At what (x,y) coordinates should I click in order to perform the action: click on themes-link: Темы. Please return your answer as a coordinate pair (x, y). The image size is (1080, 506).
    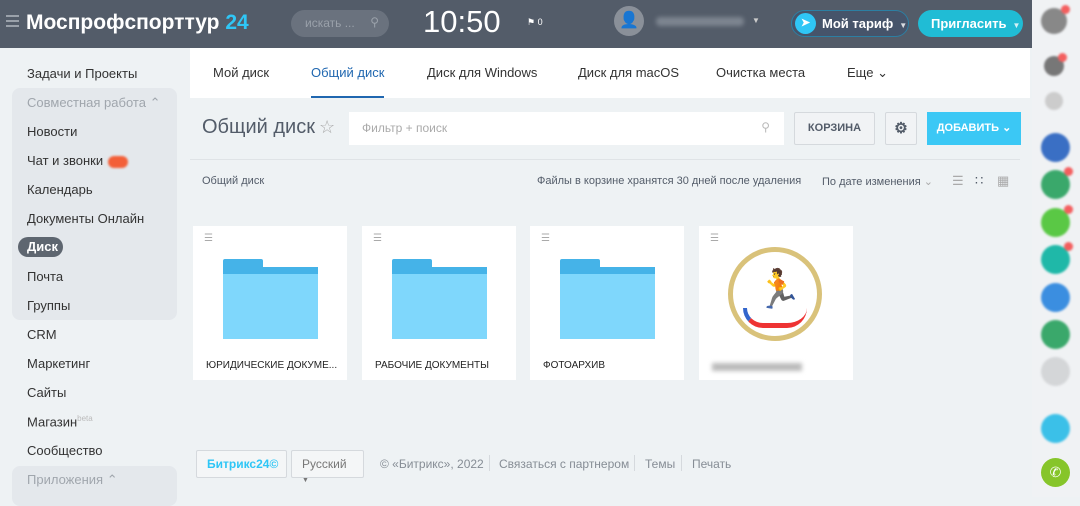
    Looking at the image, I should click on (660, 464).